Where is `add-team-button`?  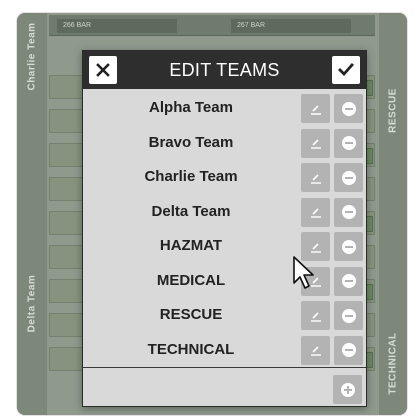
add-team-button is located at coordinates (347, 389).